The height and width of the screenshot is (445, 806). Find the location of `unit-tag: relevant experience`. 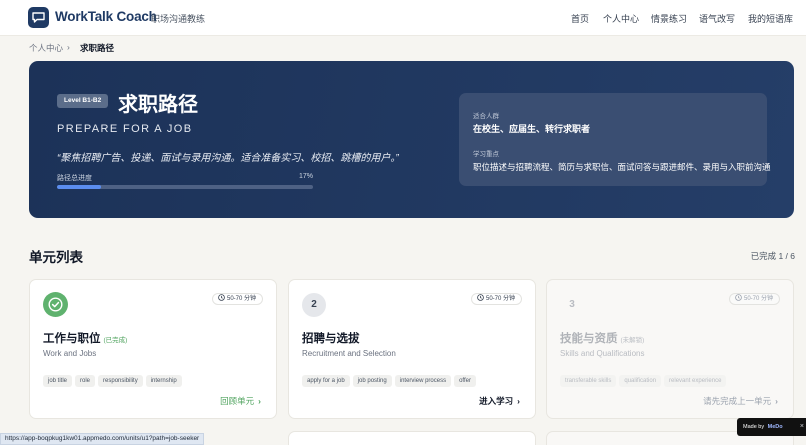

unit-tag: relevant experience is located at coordinates (695, 381).